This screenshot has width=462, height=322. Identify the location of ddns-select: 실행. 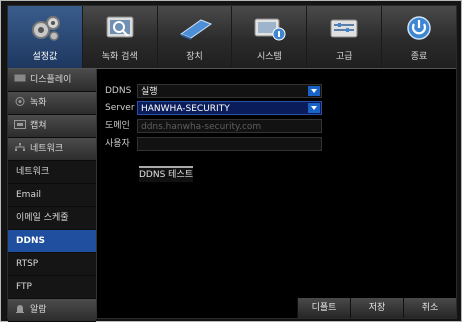
(229, 91).